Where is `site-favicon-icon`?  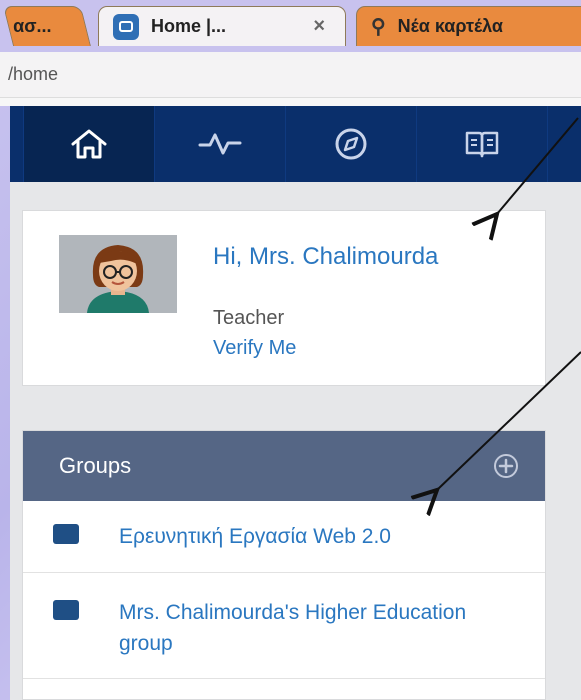
site-favicon-icon is located at coordinates (126, 26).